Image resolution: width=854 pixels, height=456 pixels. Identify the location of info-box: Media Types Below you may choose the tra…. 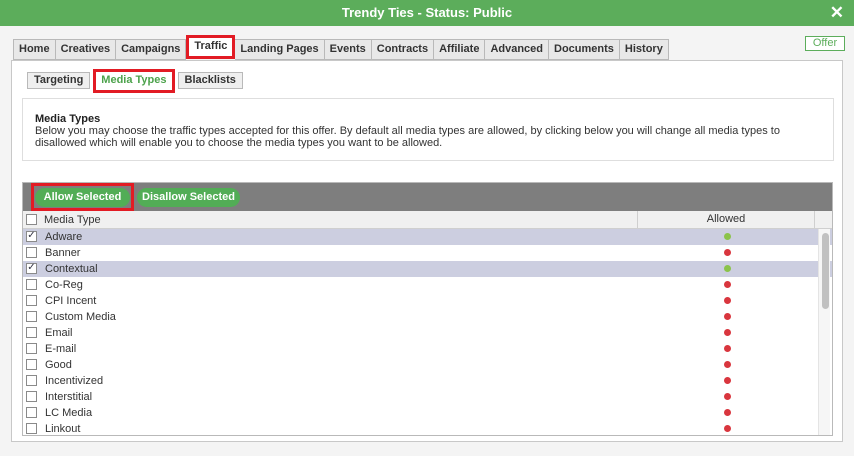
(428, 129).